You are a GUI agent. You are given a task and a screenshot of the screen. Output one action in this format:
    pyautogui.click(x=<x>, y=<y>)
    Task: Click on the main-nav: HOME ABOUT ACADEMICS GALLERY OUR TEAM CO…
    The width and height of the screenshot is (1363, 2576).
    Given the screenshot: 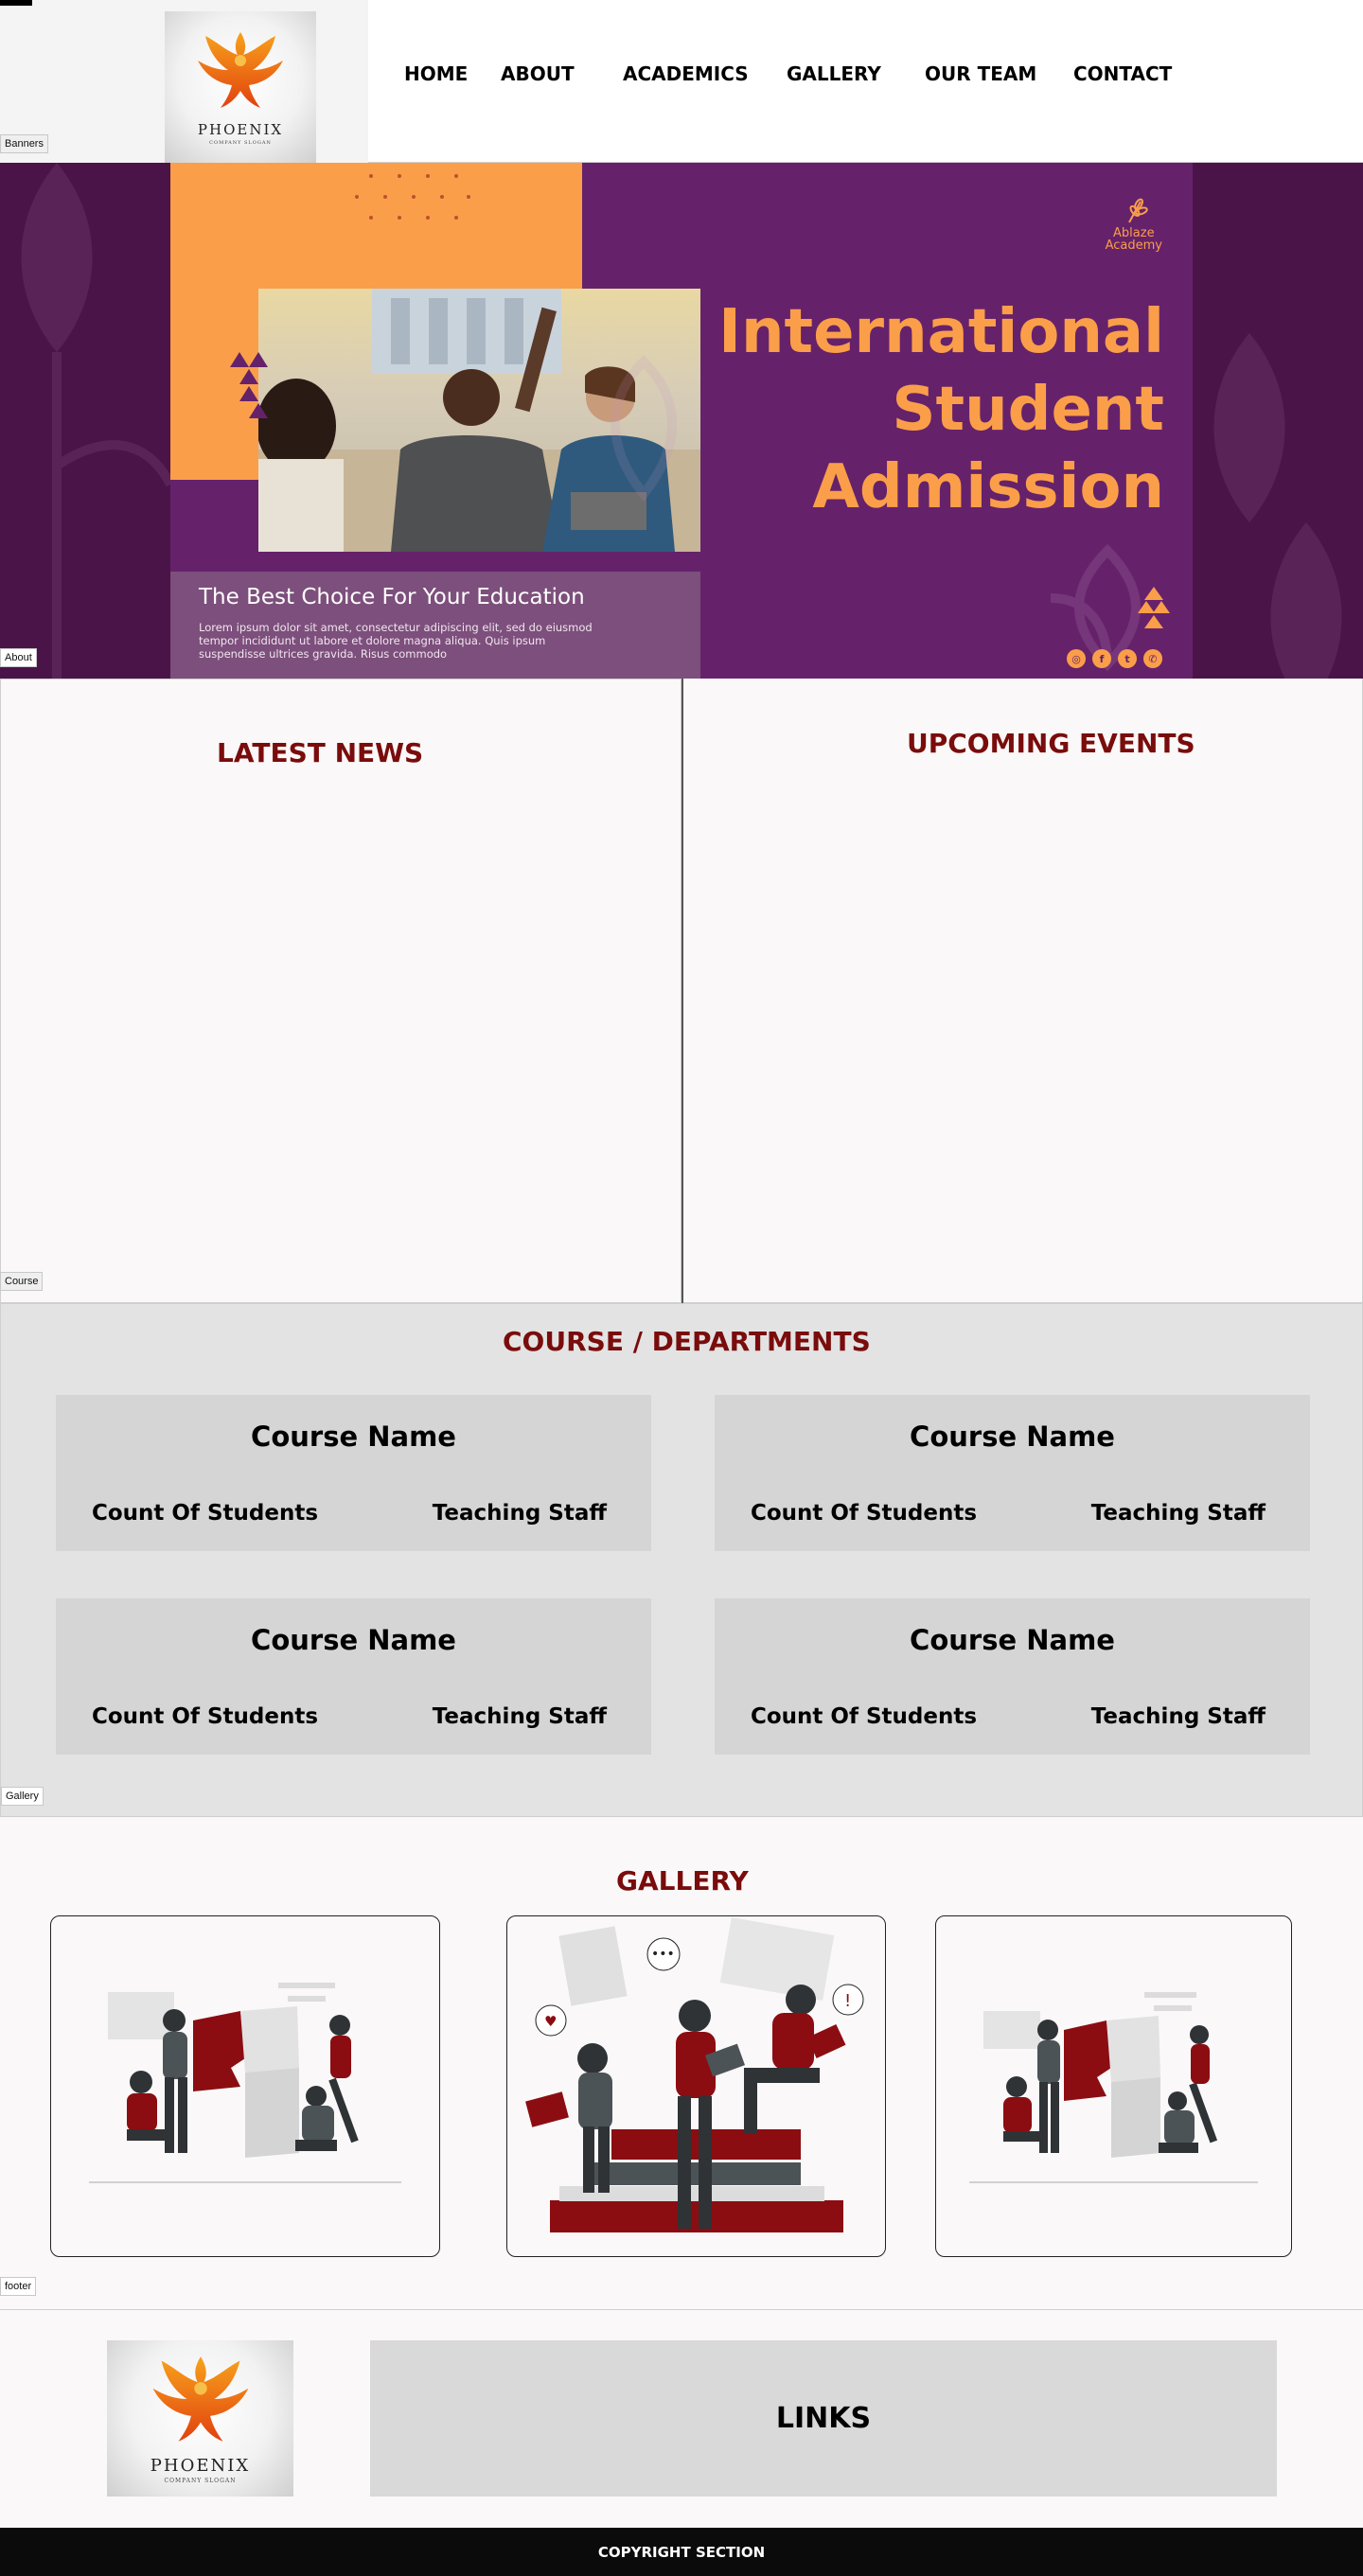 What is the action you would take?
    pyautogui.click(x=681, y=75)
    